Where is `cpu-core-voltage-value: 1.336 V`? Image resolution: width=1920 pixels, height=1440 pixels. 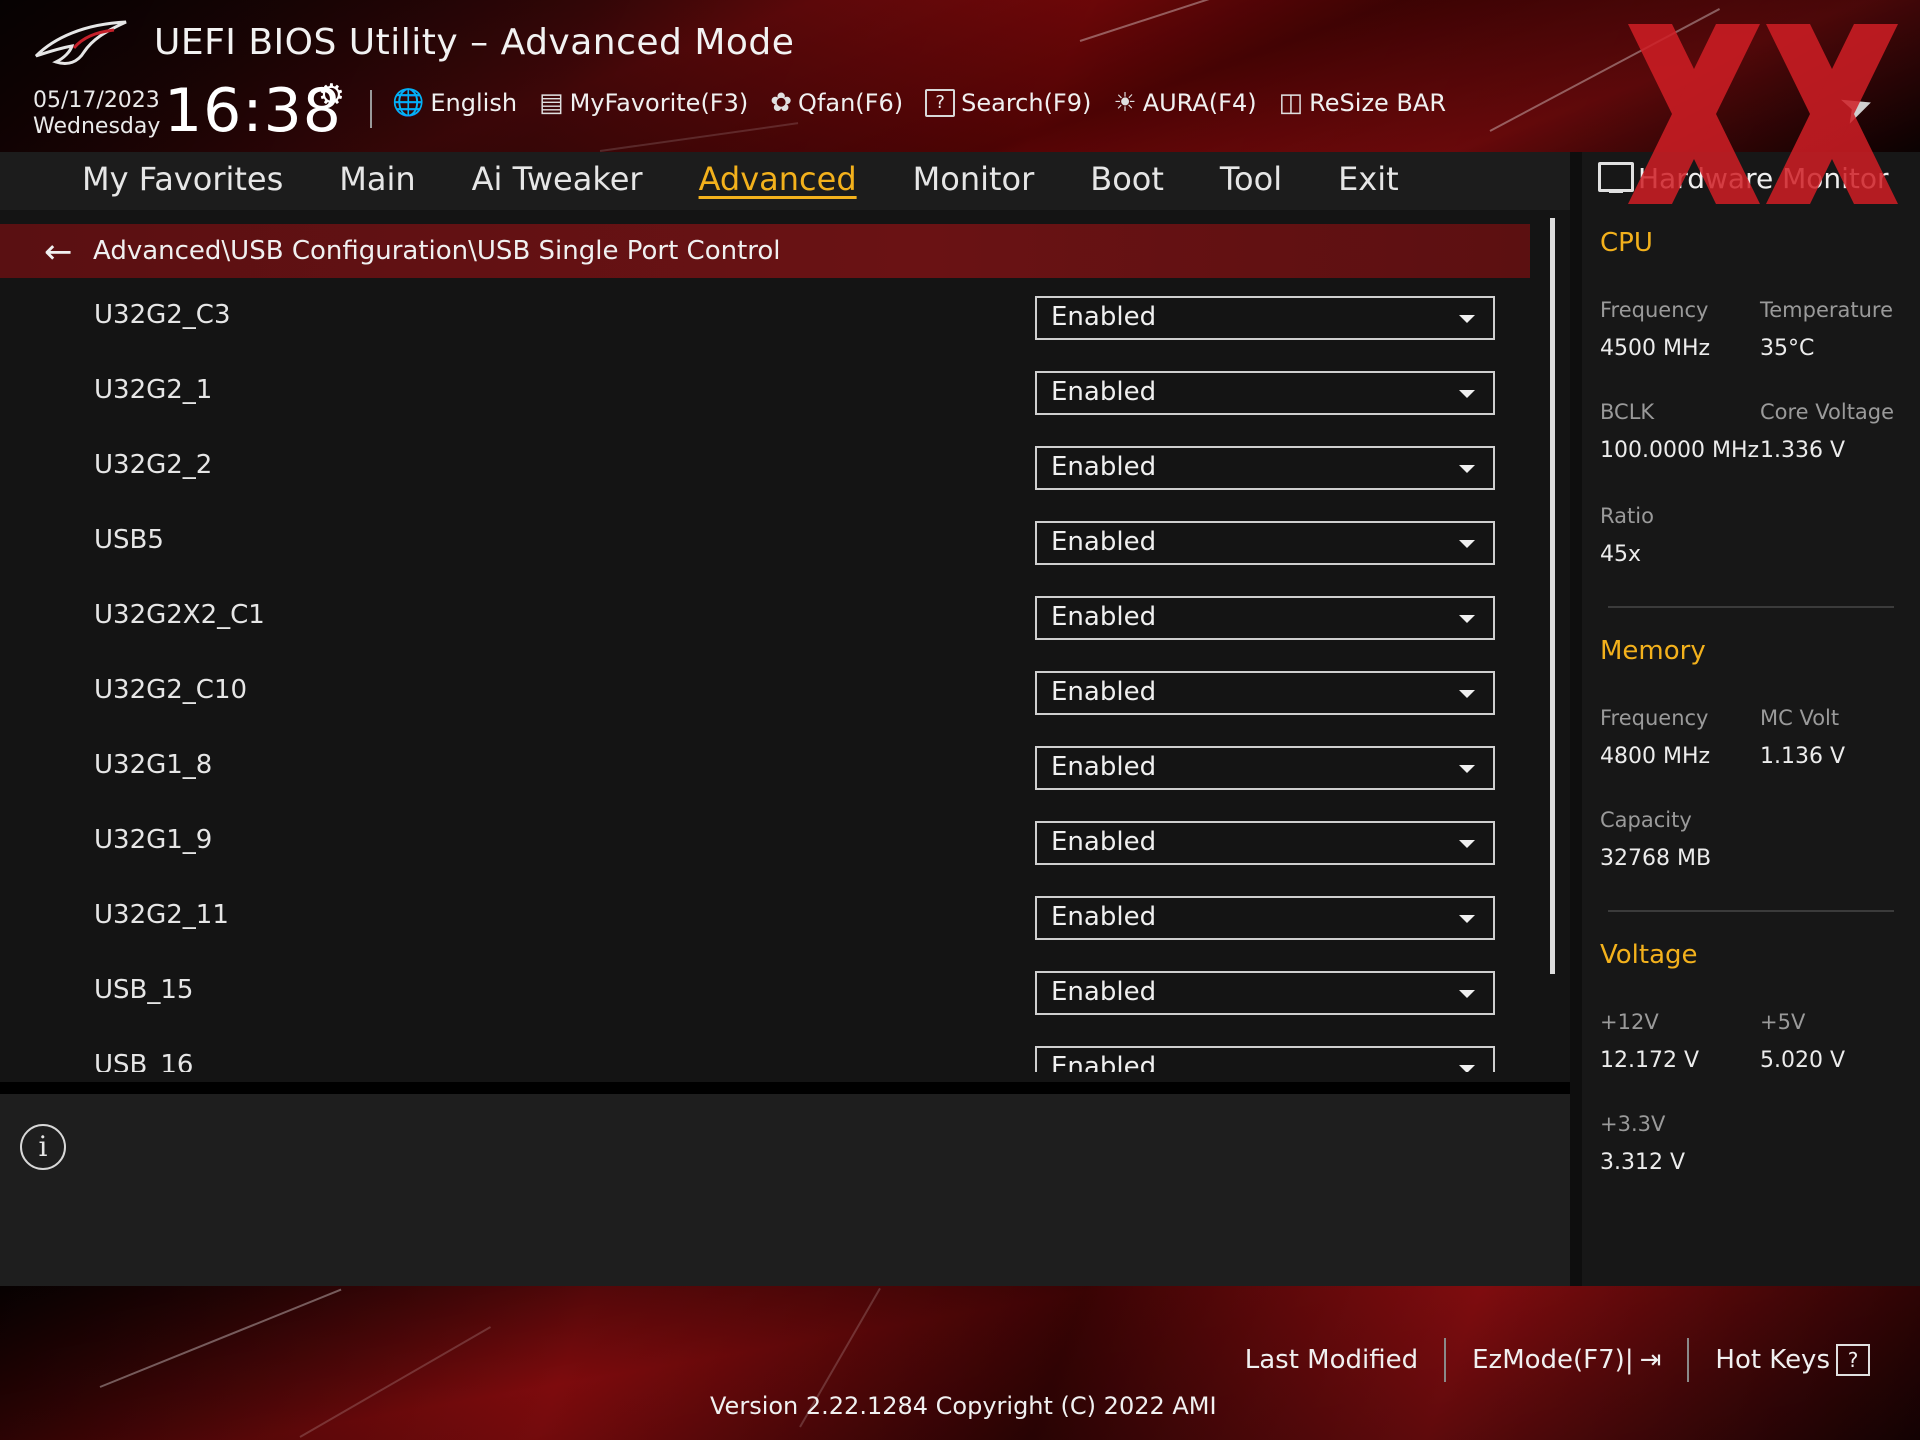
cpu-core-voltage-value: 1.336 V is located at coordinates (1803, 450).